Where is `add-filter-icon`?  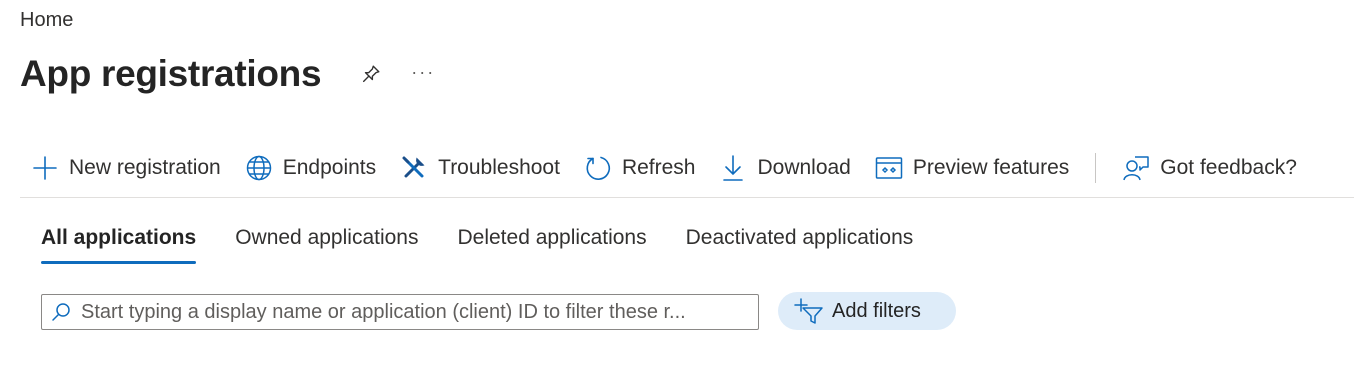
add-filter-icon is located at coordinates (809, 311).